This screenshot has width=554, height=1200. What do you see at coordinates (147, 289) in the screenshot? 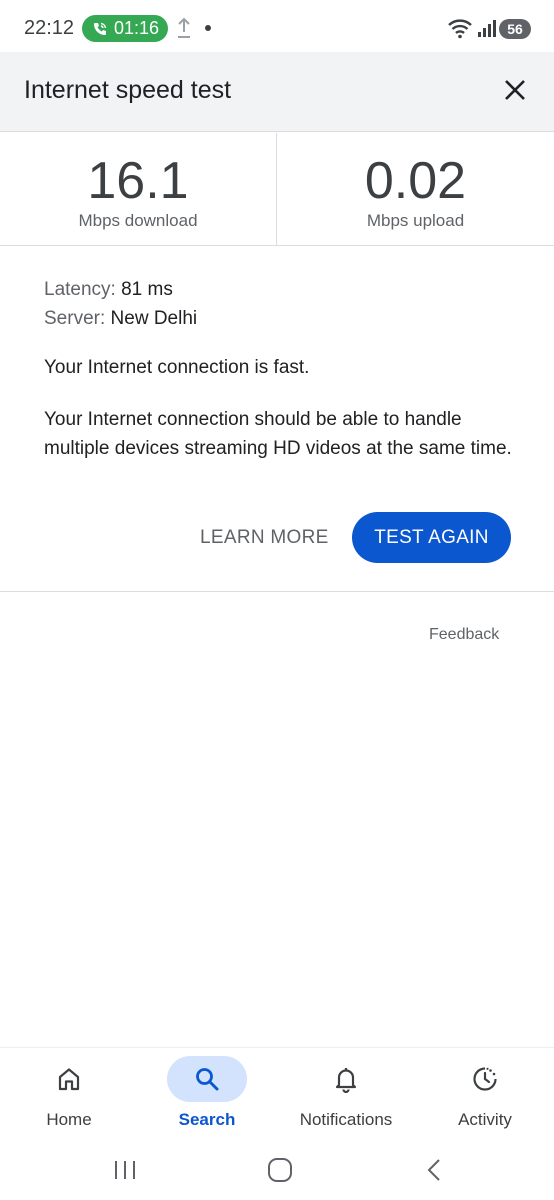
I see `latency-value: 81 ms` at bounding box center [147, 289].